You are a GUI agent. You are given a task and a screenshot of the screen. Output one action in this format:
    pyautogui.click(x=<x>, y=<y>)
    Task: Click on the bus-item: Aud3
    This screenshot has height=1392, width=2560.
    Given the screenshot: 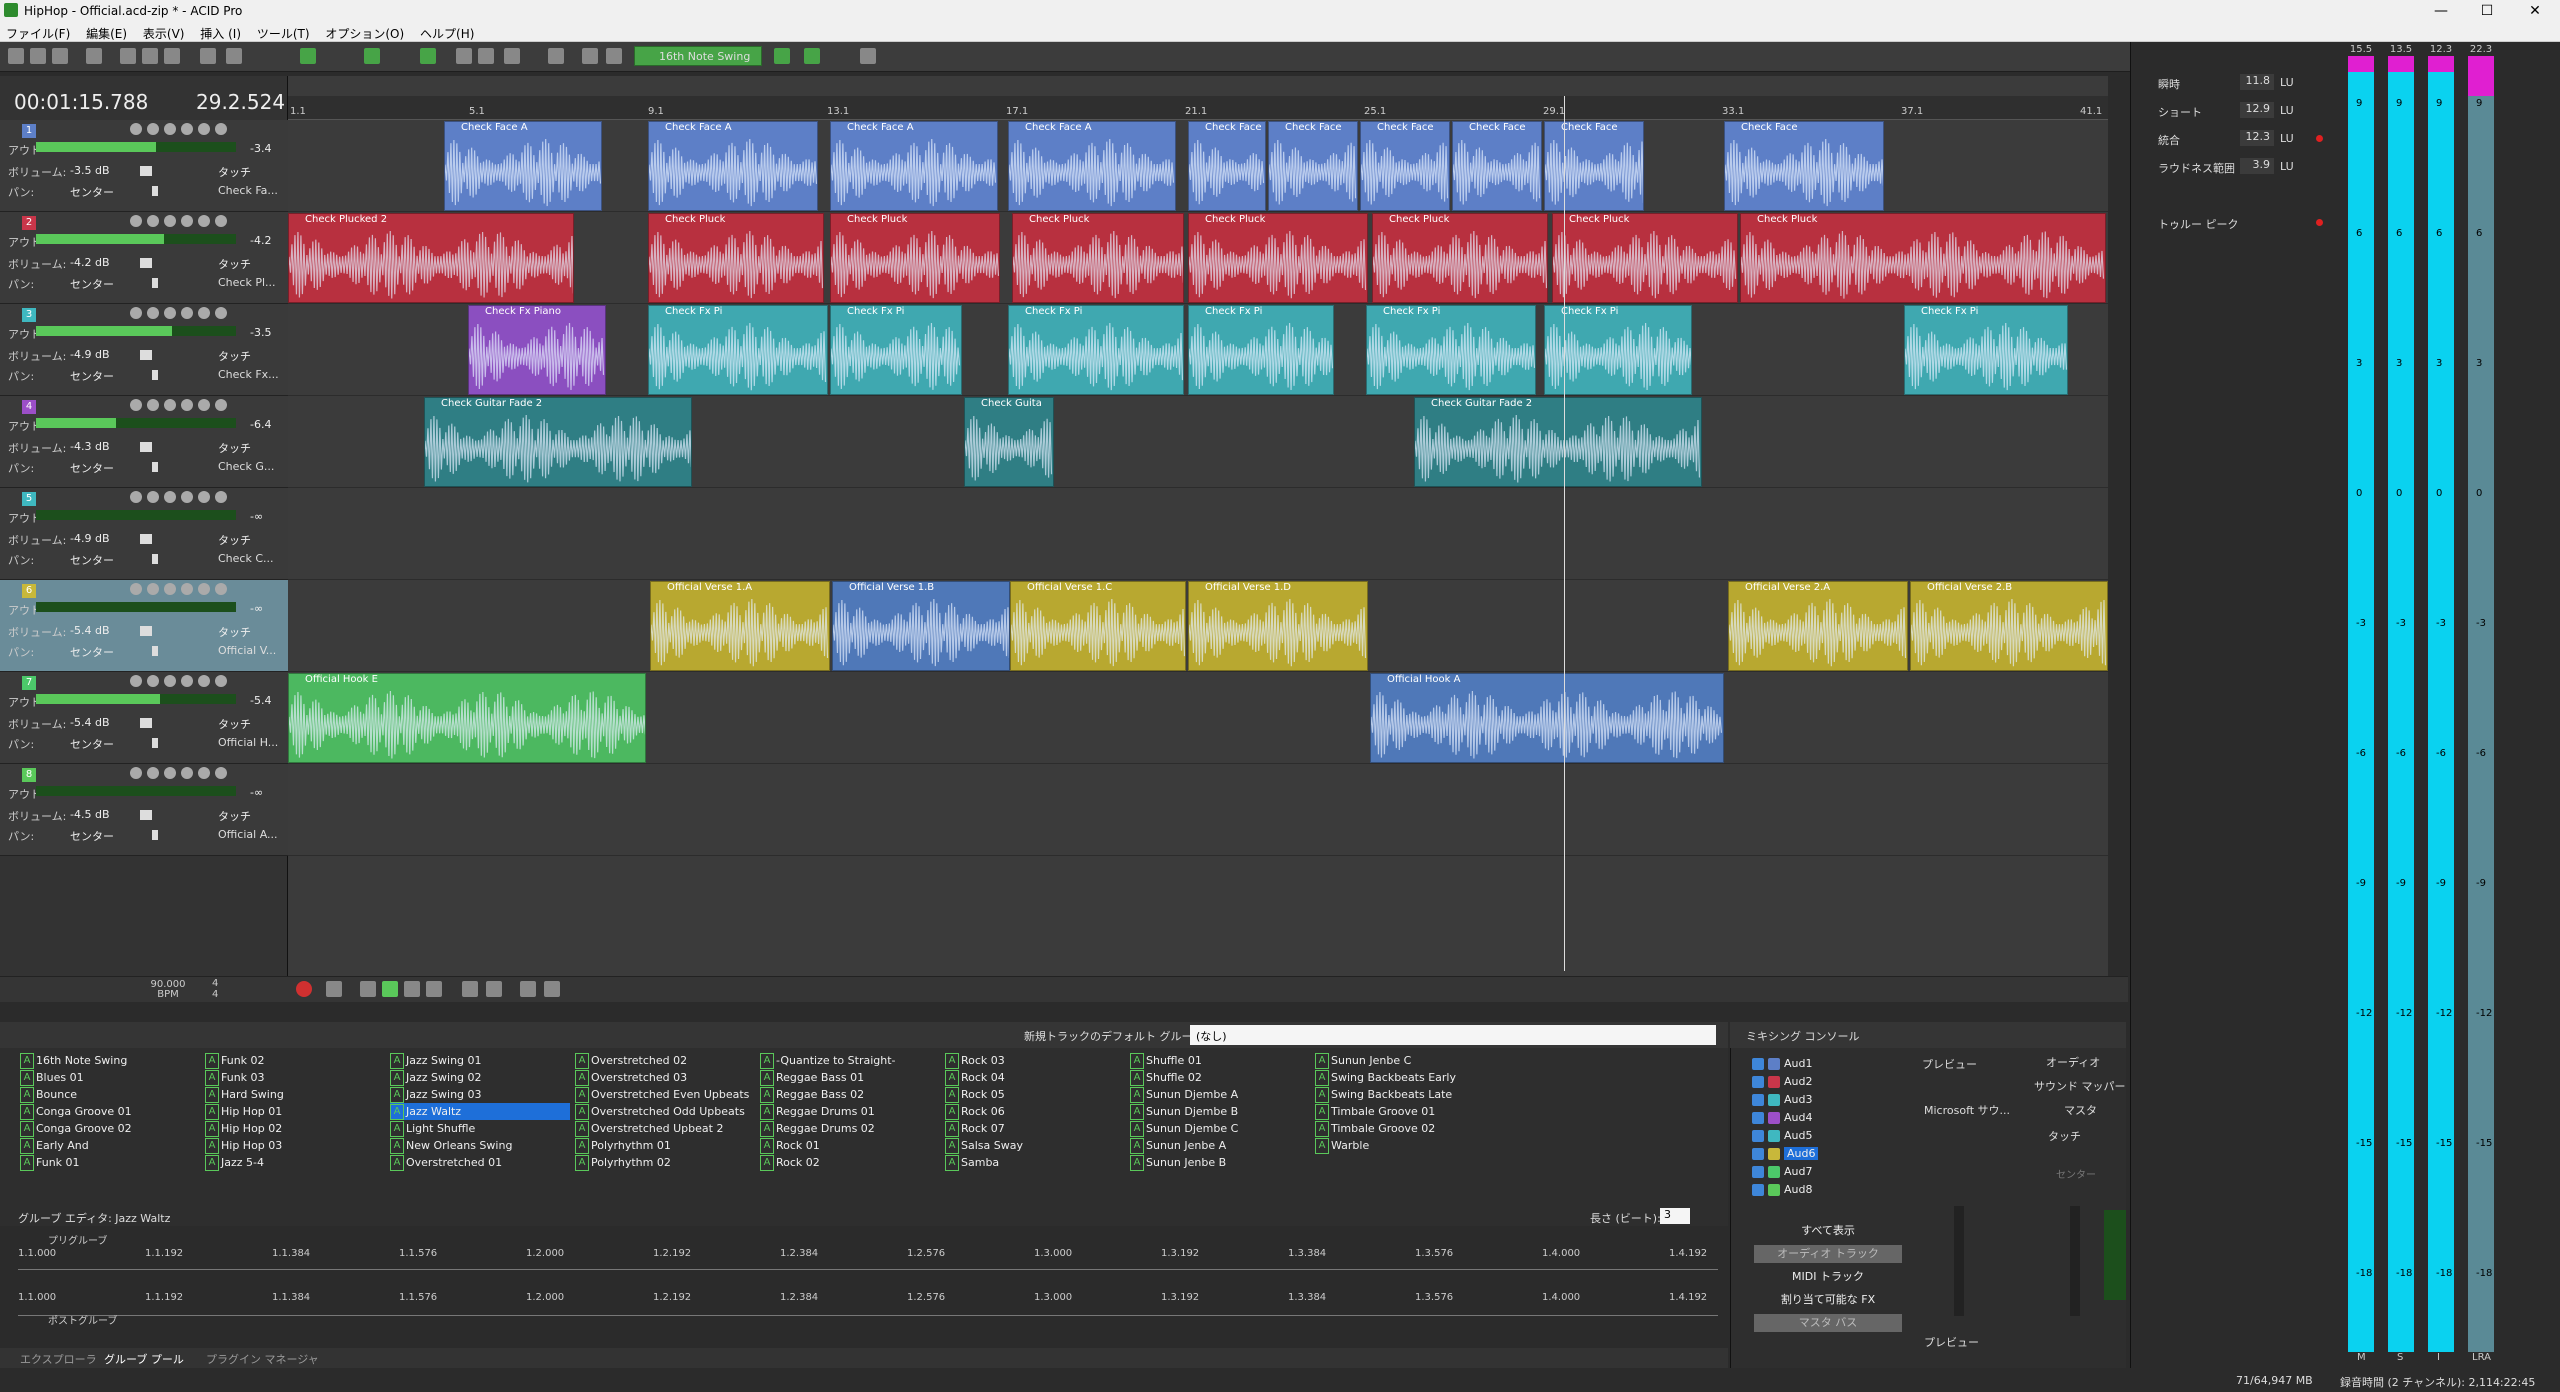 What is the action you would take?
    pyautogui.click(x=1822, y=1100)
    